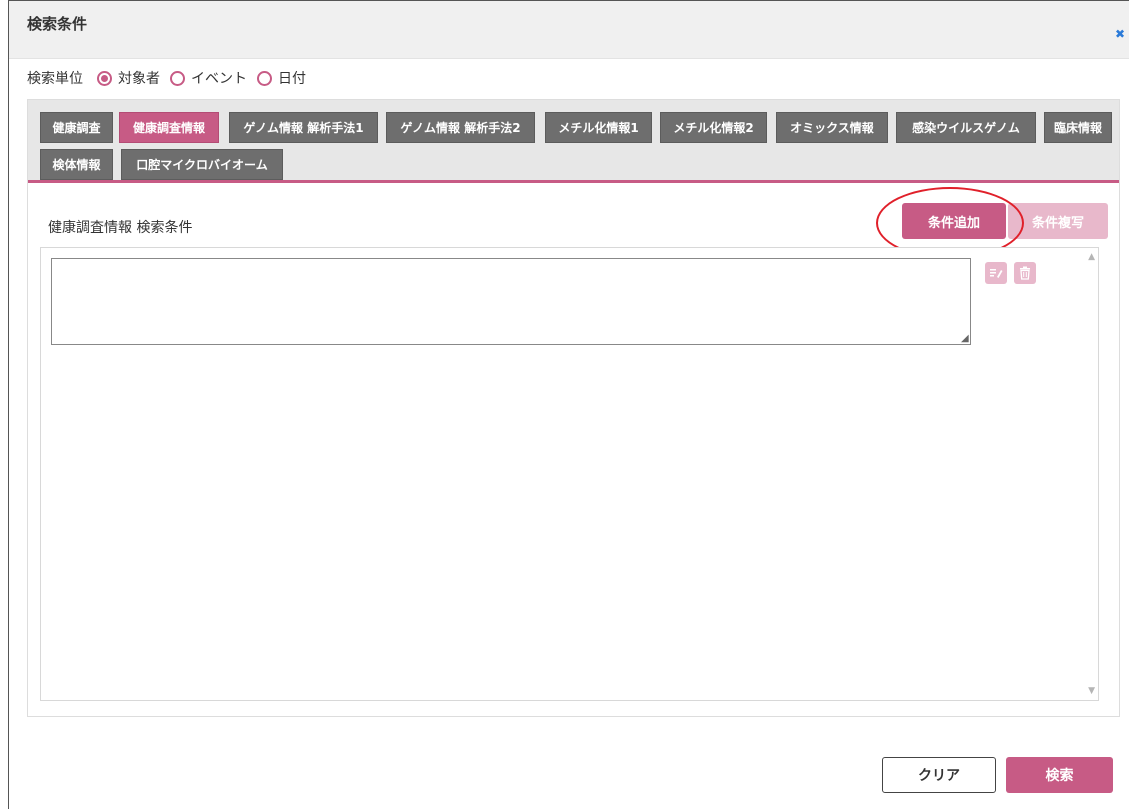  Describe the element at coordinates (139, 79) in the screenshot. I see `radio-subject-label: 対象者` at that location.